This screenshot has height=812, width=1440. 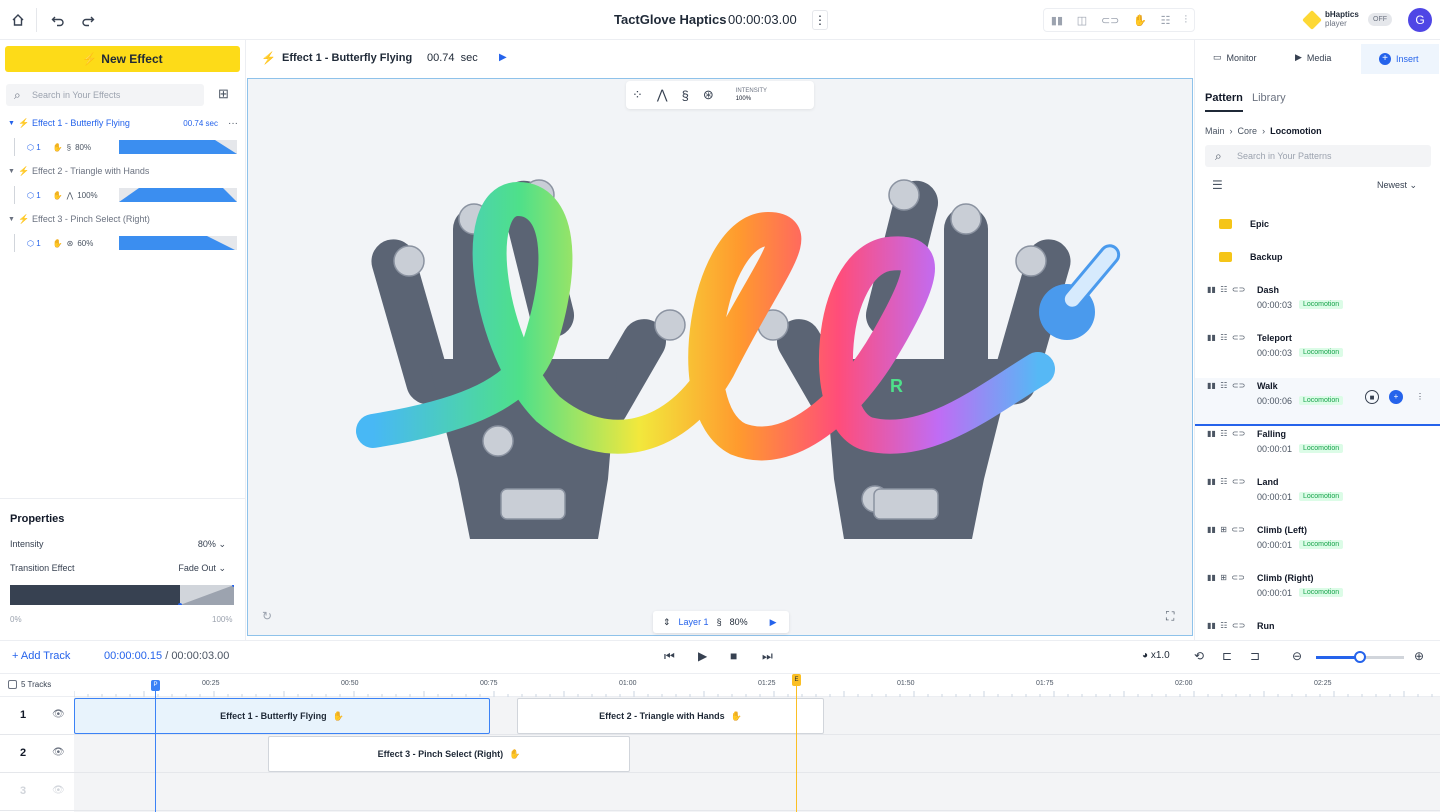 What do you see at coordinates (1217, 185) in the screenshot?
I see `filter-icon: ☰` at bounding box center [1217, 185].